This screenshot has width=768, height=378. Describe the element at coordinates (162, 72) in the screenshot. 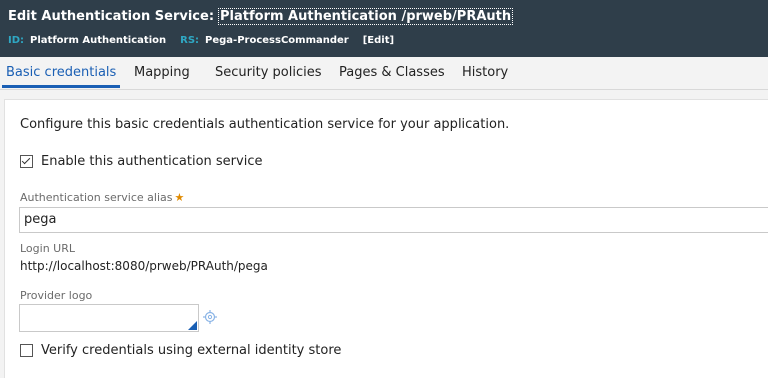

I see `tab-mapping: Mapping` at that location.